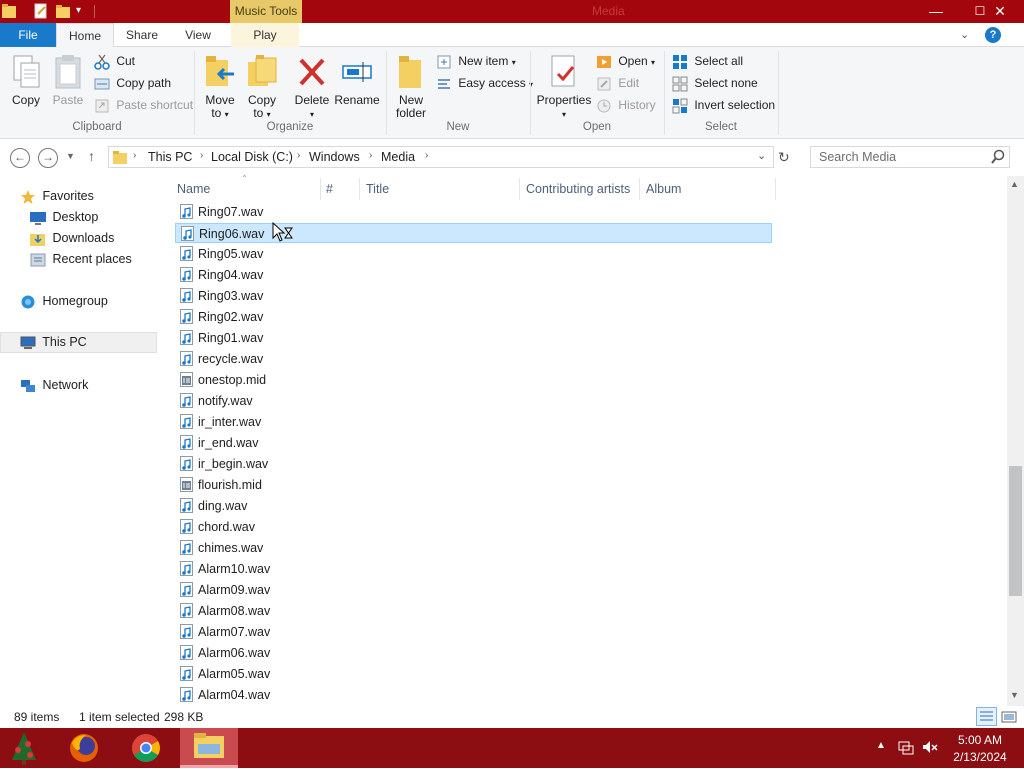 Image resolution: width=1024 pixels, height=769 pixels. I want to click on copy-path-button: Copy path, so click(132, 84).